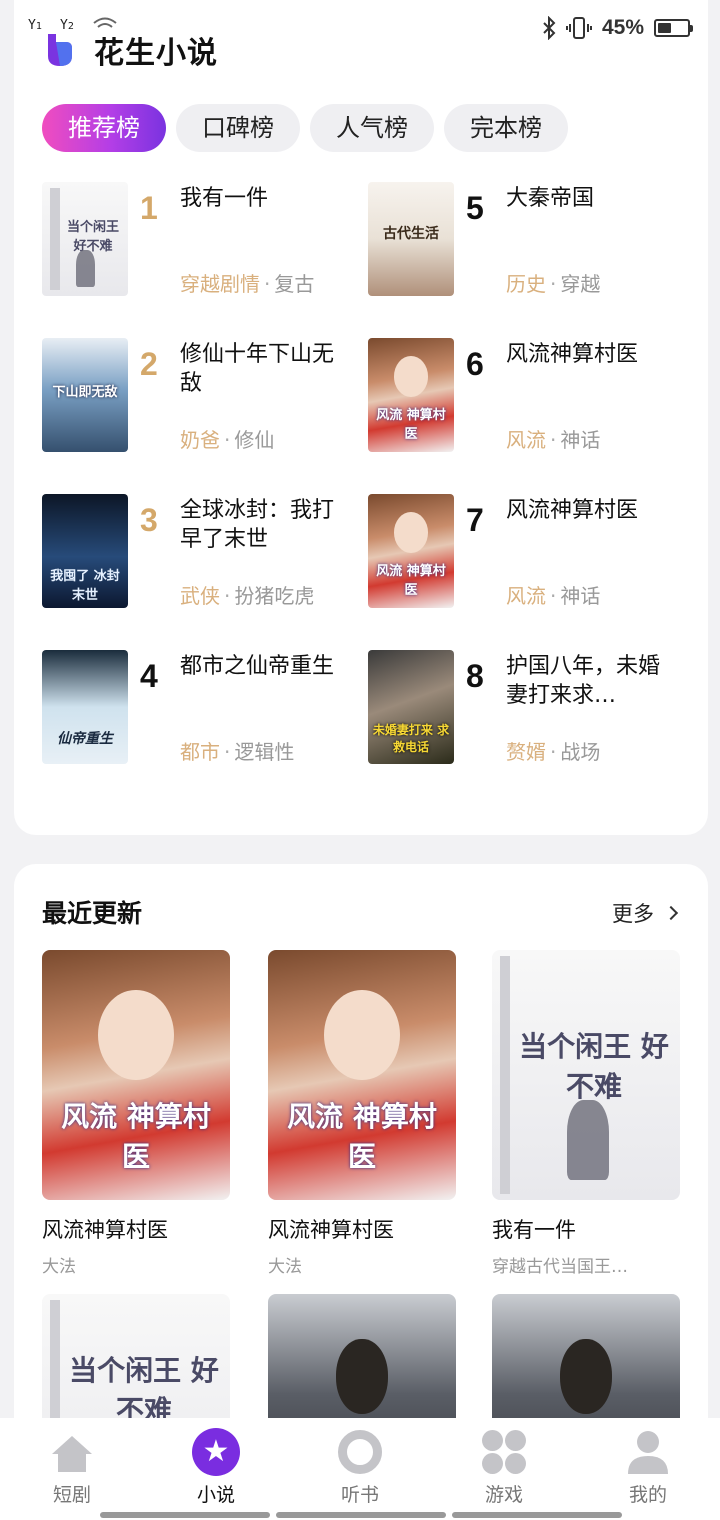 The height and width of the screenshot is (1520, 720). I want to click on rank-number: 4, so click(149, 676).